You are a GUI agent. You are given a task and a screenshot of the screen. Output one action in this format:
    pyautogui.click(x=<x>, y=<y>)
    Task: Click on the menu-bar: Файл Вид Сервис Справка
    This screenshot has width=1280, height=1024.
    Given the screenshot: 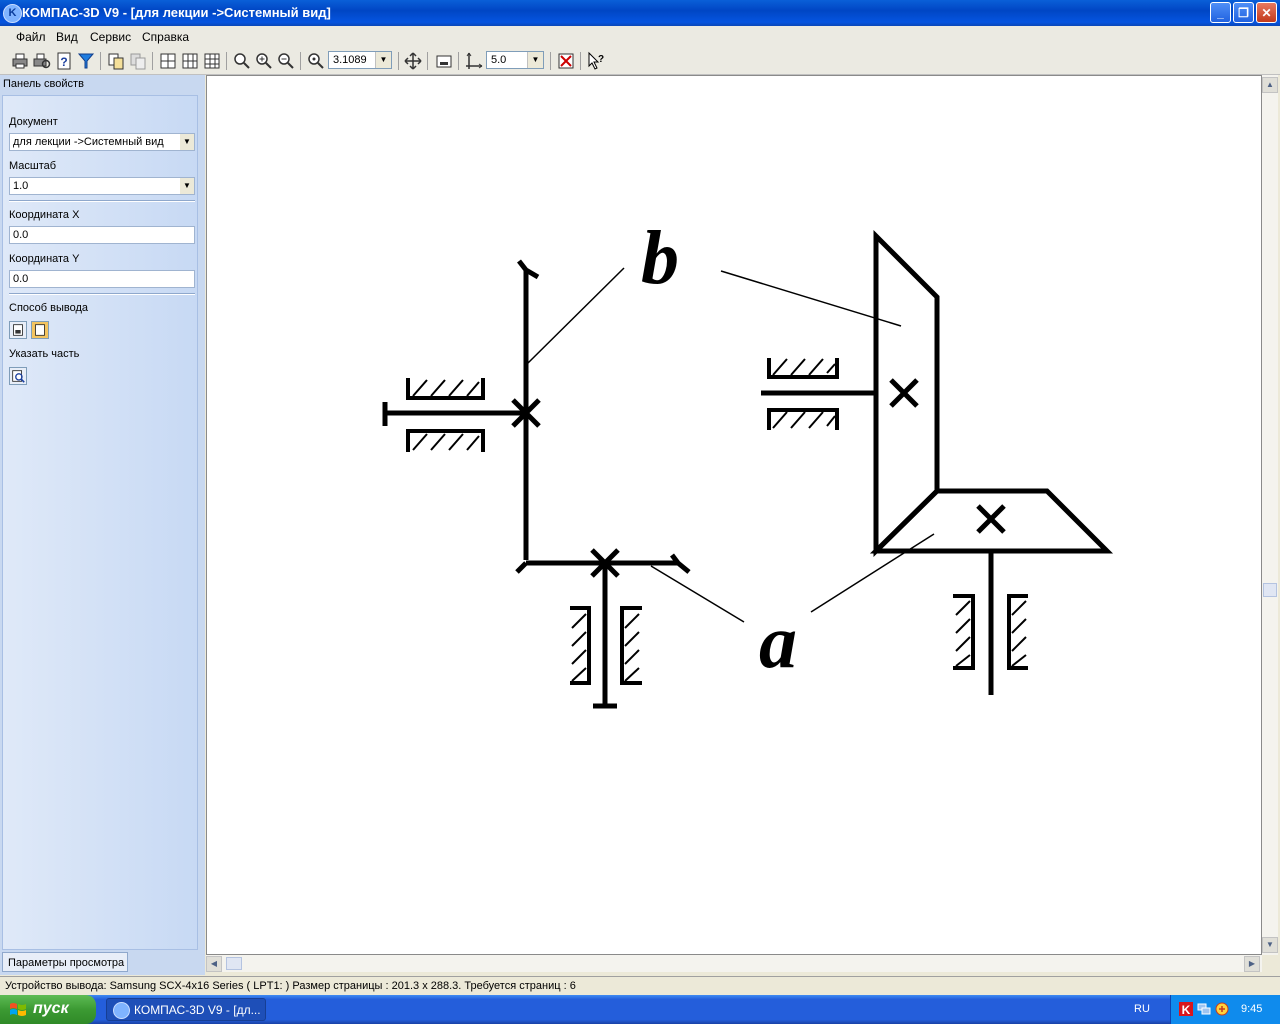 What is the action you would take?
    pyautogui.click(x=640, y=37)
    